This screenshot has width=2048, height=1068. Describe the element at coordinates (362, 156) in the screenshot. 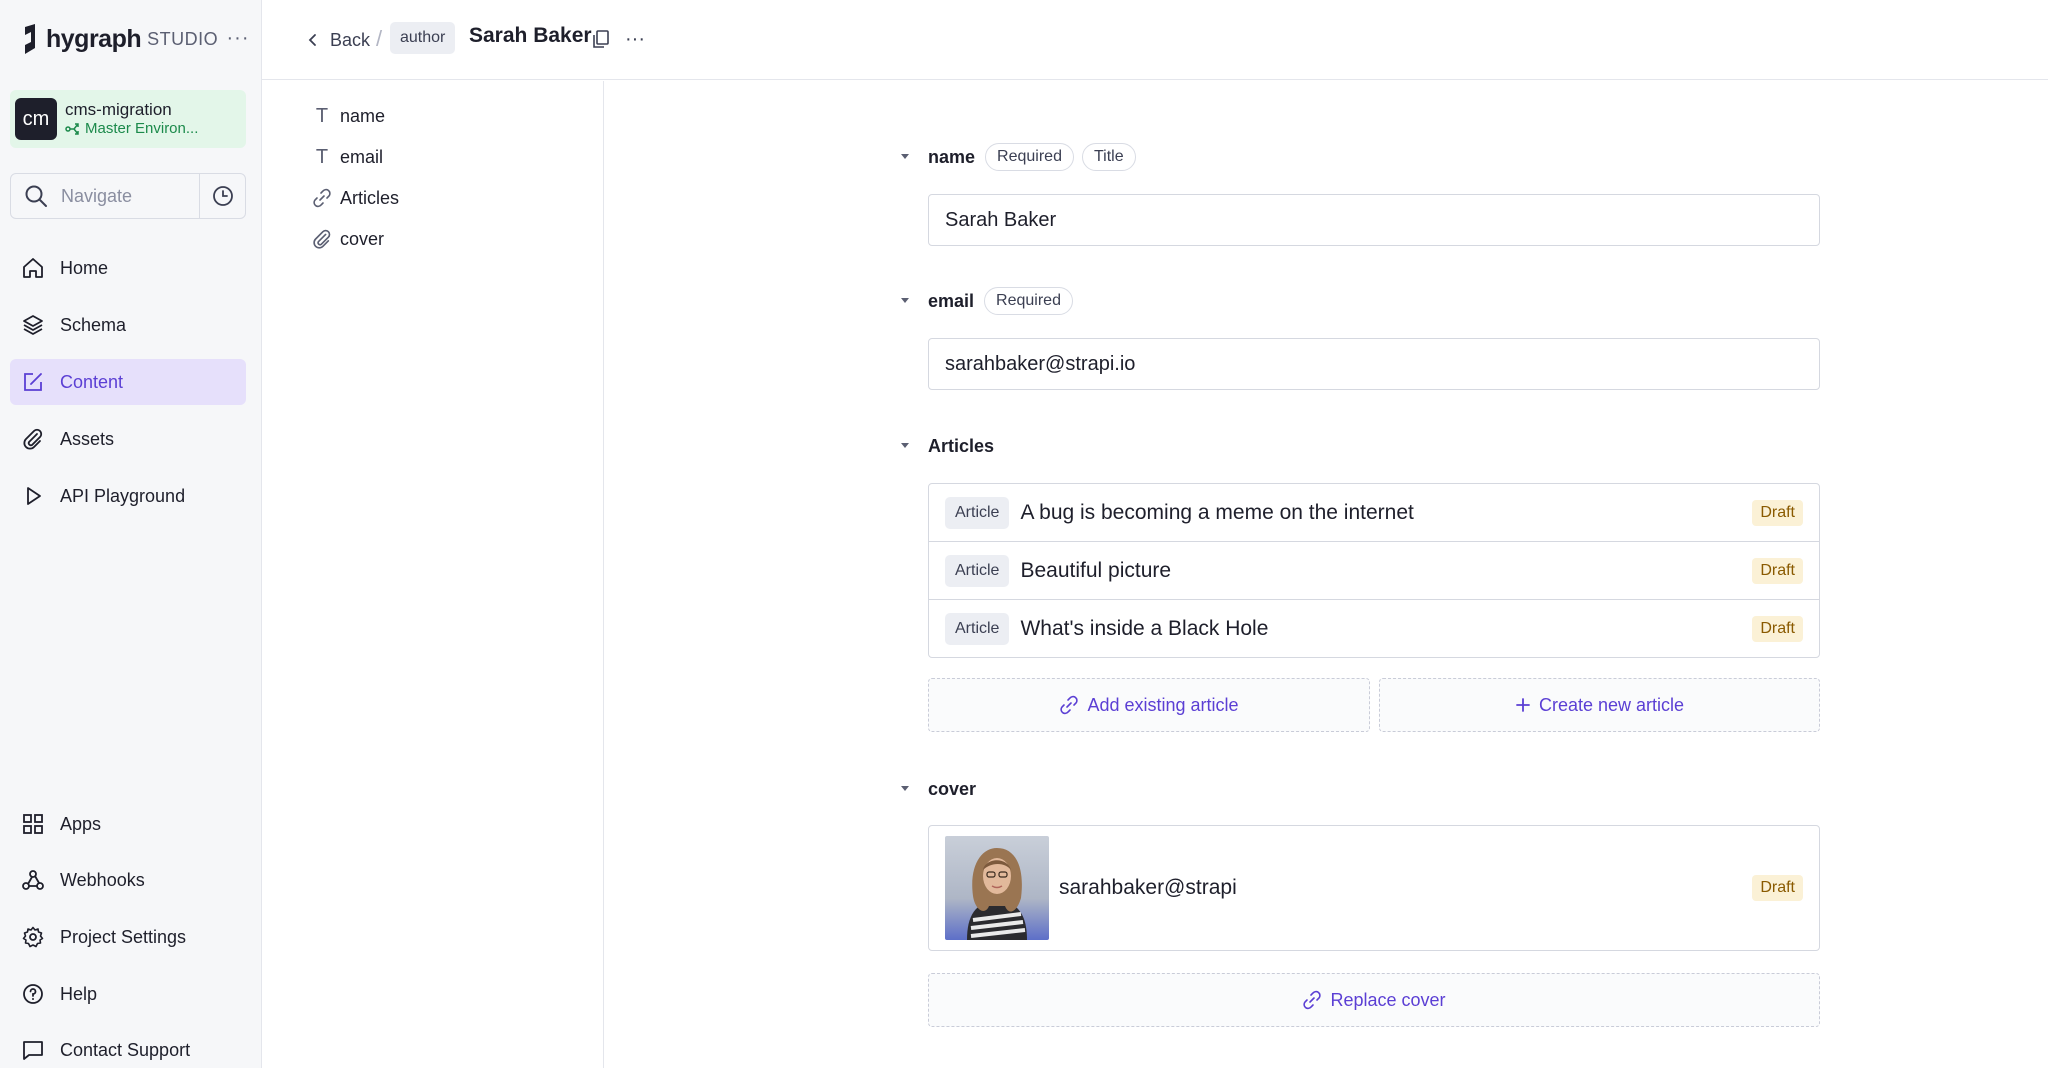

I see `outline-item-label: email` at that location.